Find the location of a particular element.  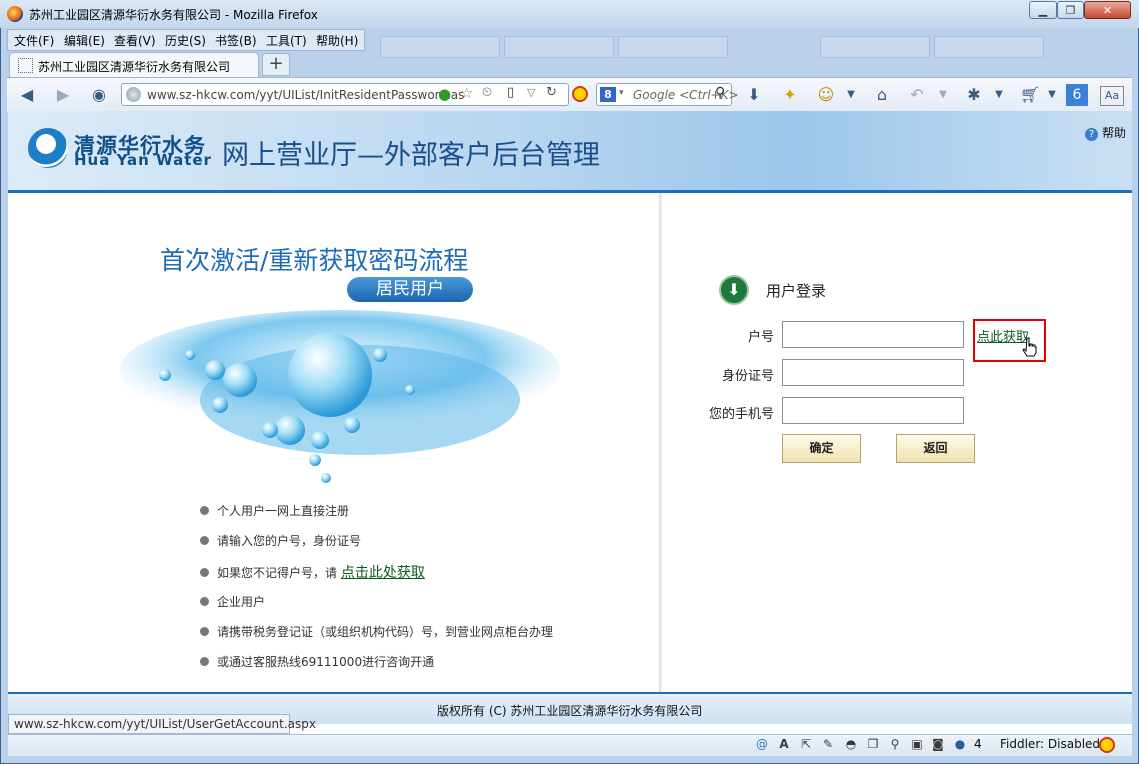

cart-icon: 🛒︎ is located at coordinates (1030, 95).